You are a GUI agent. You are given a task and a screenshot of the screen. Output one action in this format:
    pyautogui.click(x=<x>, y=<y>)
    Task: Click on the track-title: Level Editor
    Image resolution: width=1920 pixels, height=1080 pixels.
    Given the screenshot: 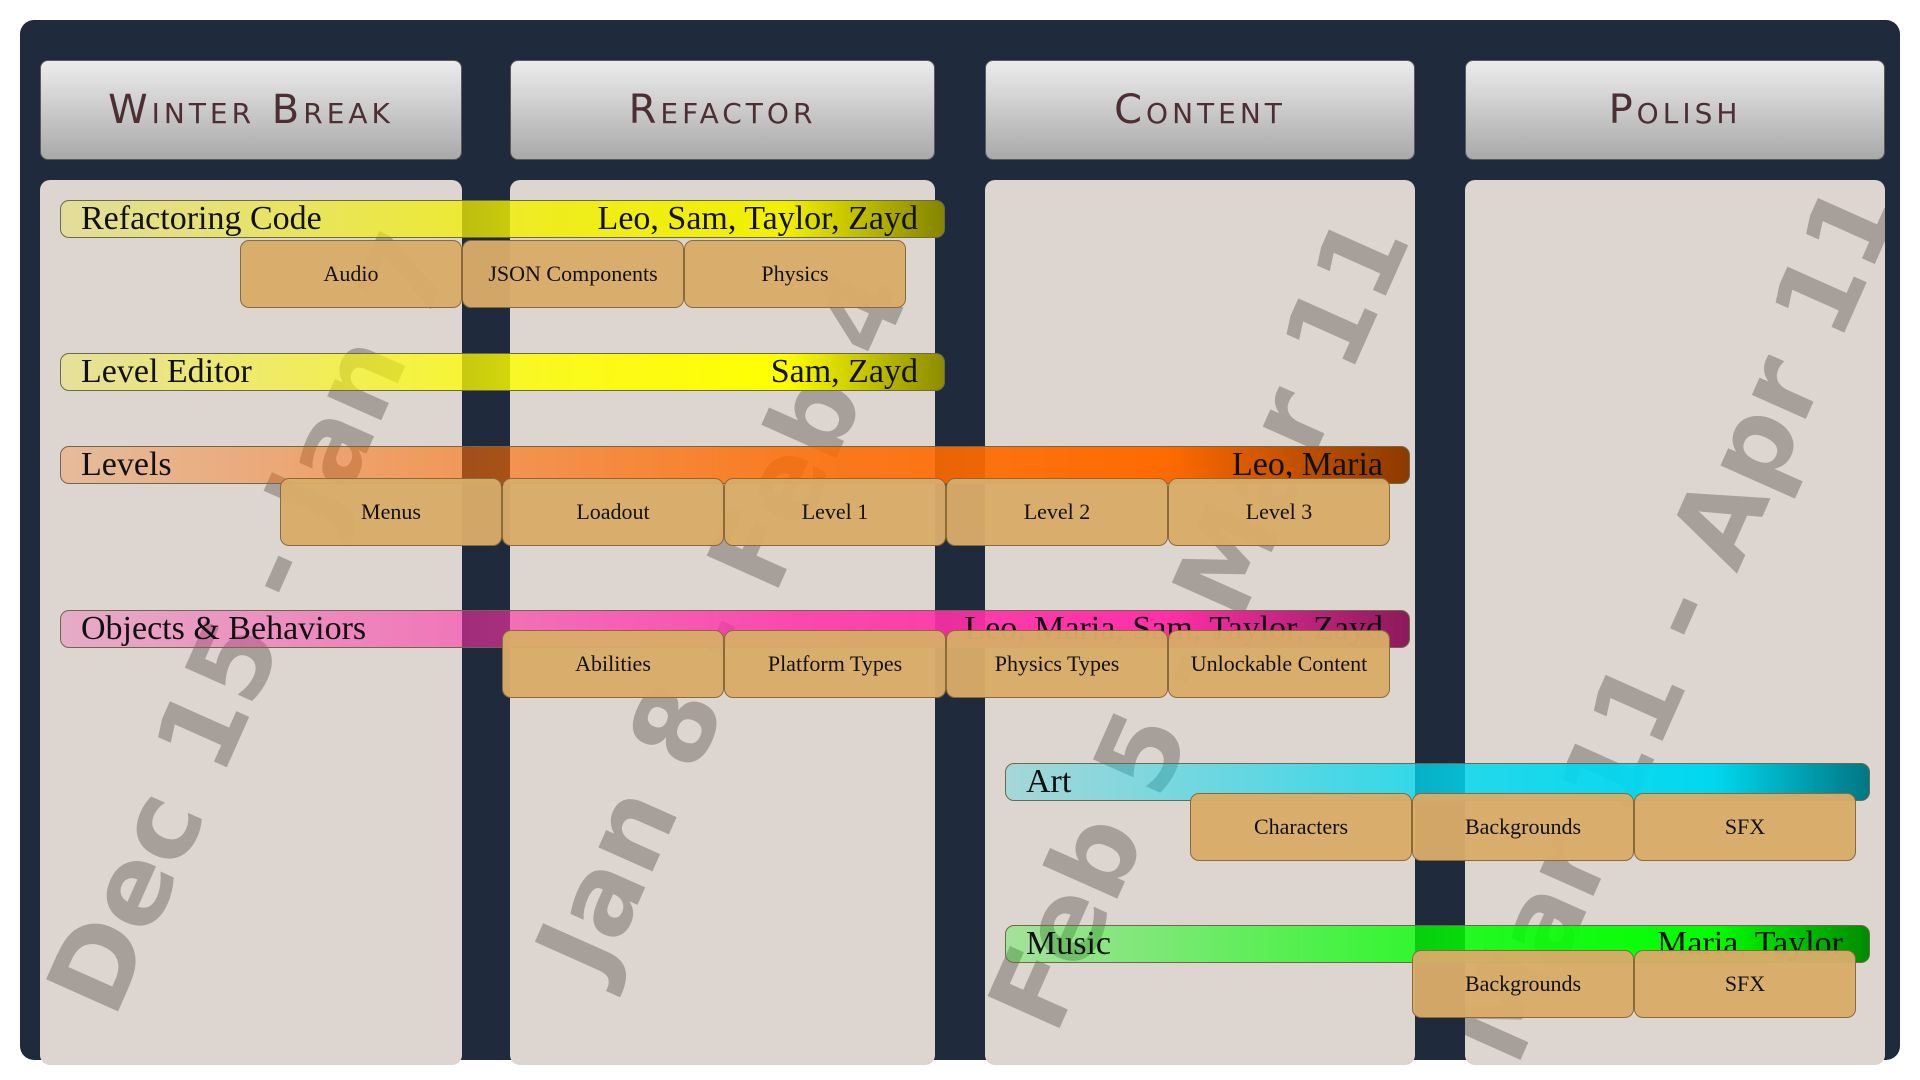 What is the action you would take?
    pyautogui.click(x=166, y=371)
    